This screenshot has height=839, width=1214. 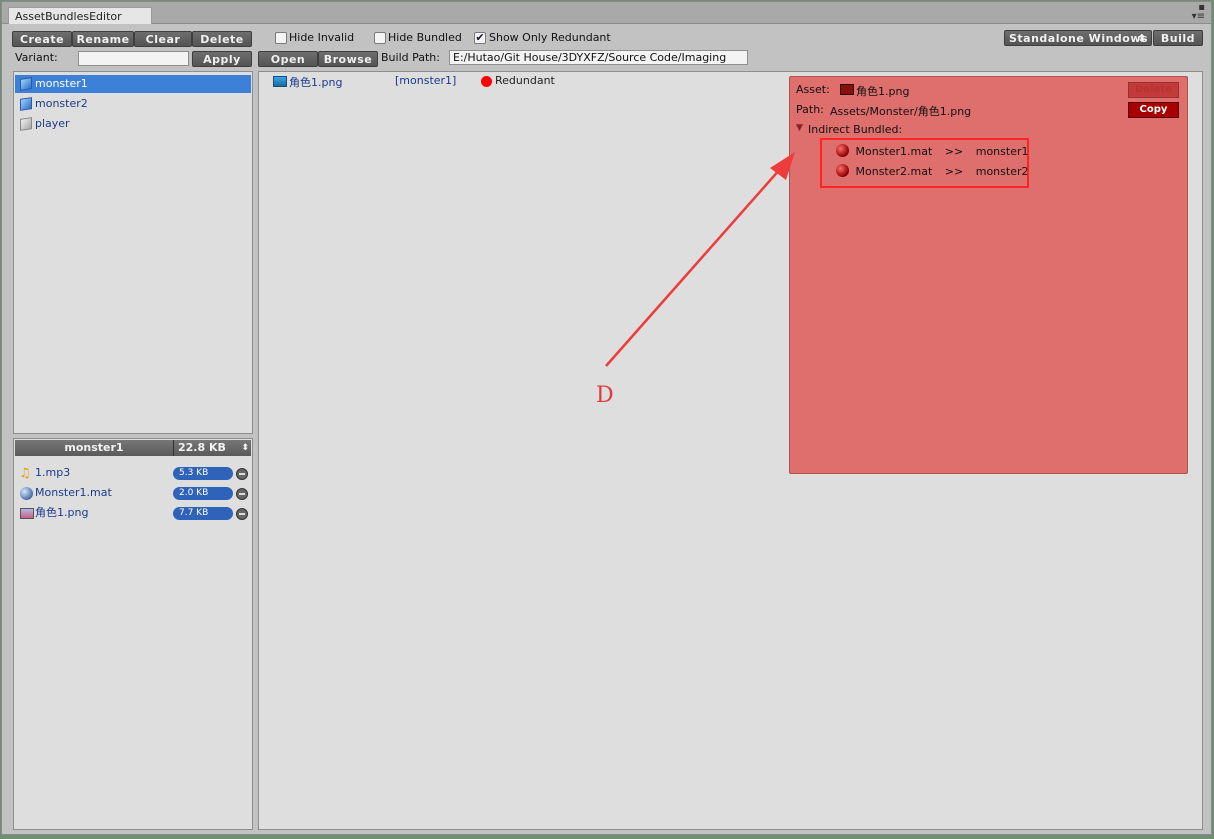 What do you see at coordinates (693, 267) in the screenshot?
I see `annotation-arrow-line` at bounding box center [693, 267].